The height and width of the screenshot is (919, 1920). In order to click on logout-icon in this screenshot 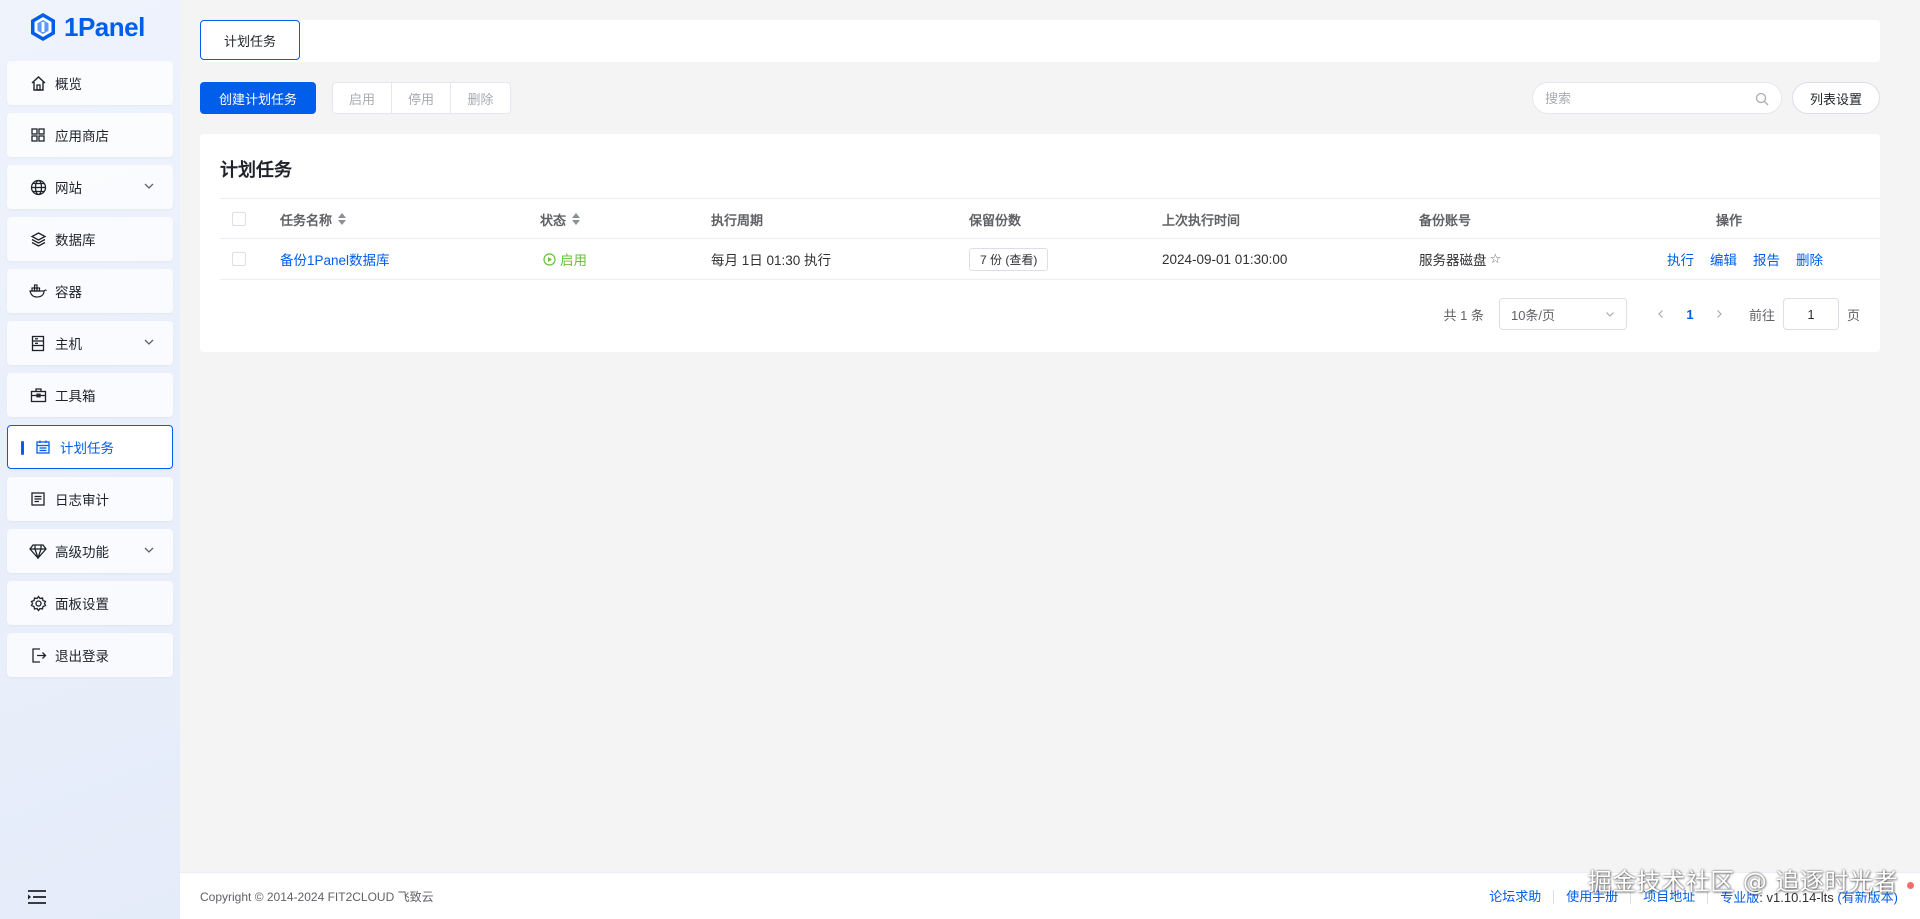, I will do `click(38, 655)`.